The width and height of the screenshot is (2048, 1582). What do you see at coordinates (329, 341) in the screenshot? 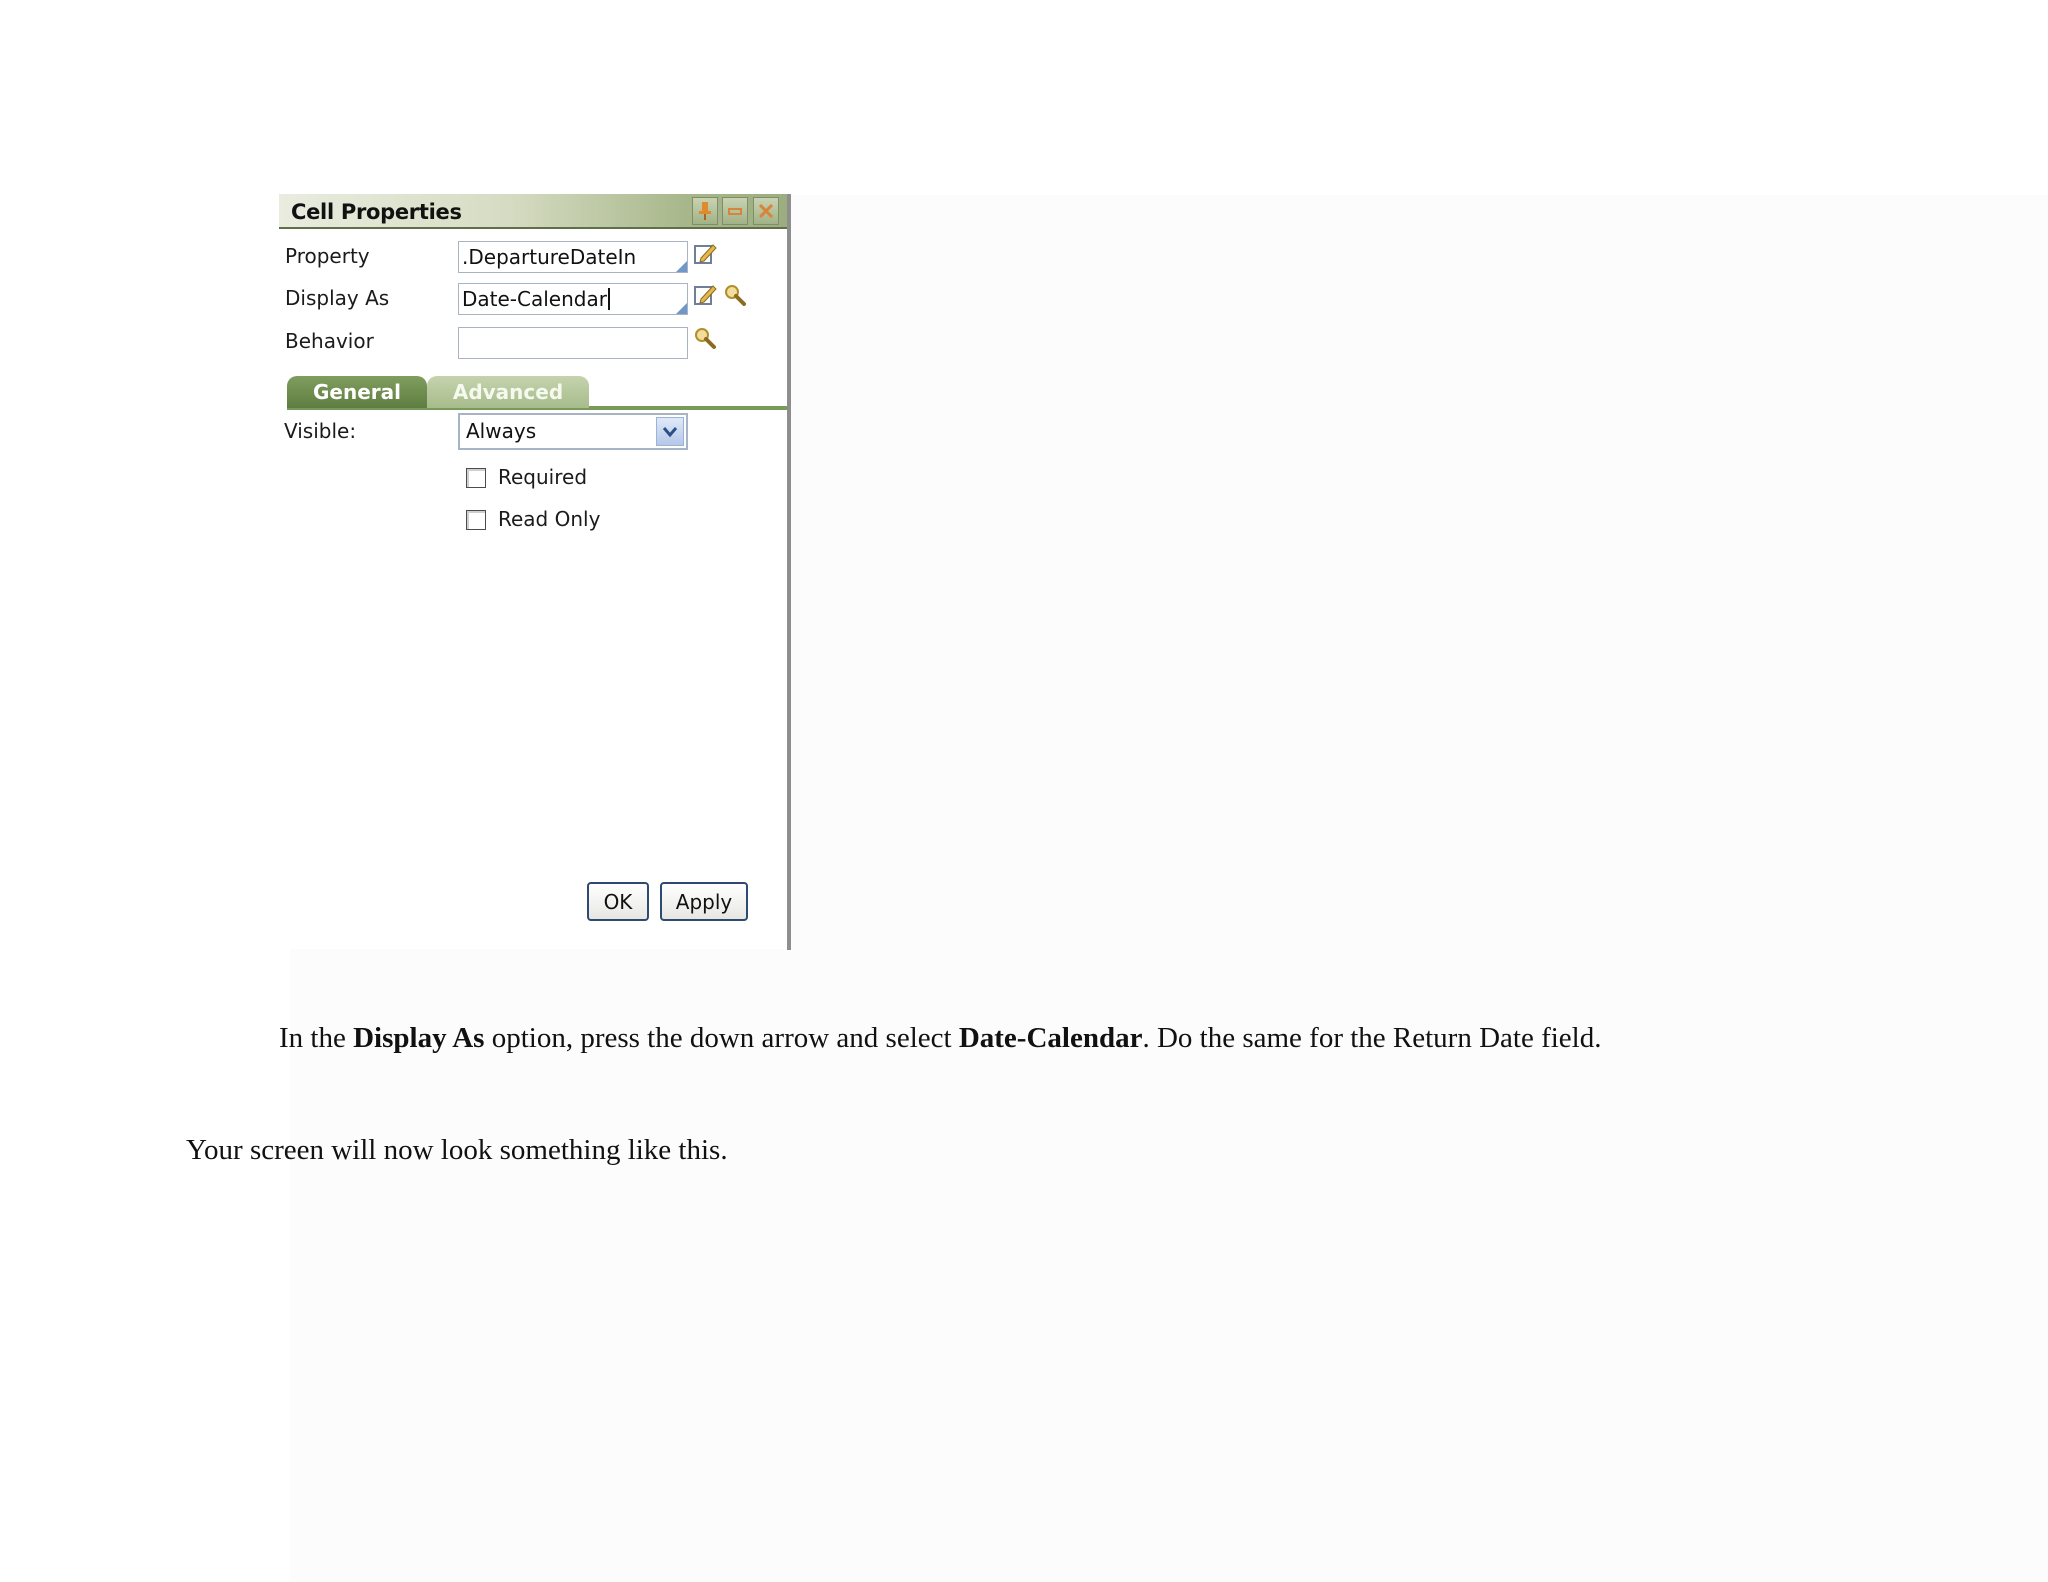
I see `behavior-label: Behavior` at bounding box center [329, 341].